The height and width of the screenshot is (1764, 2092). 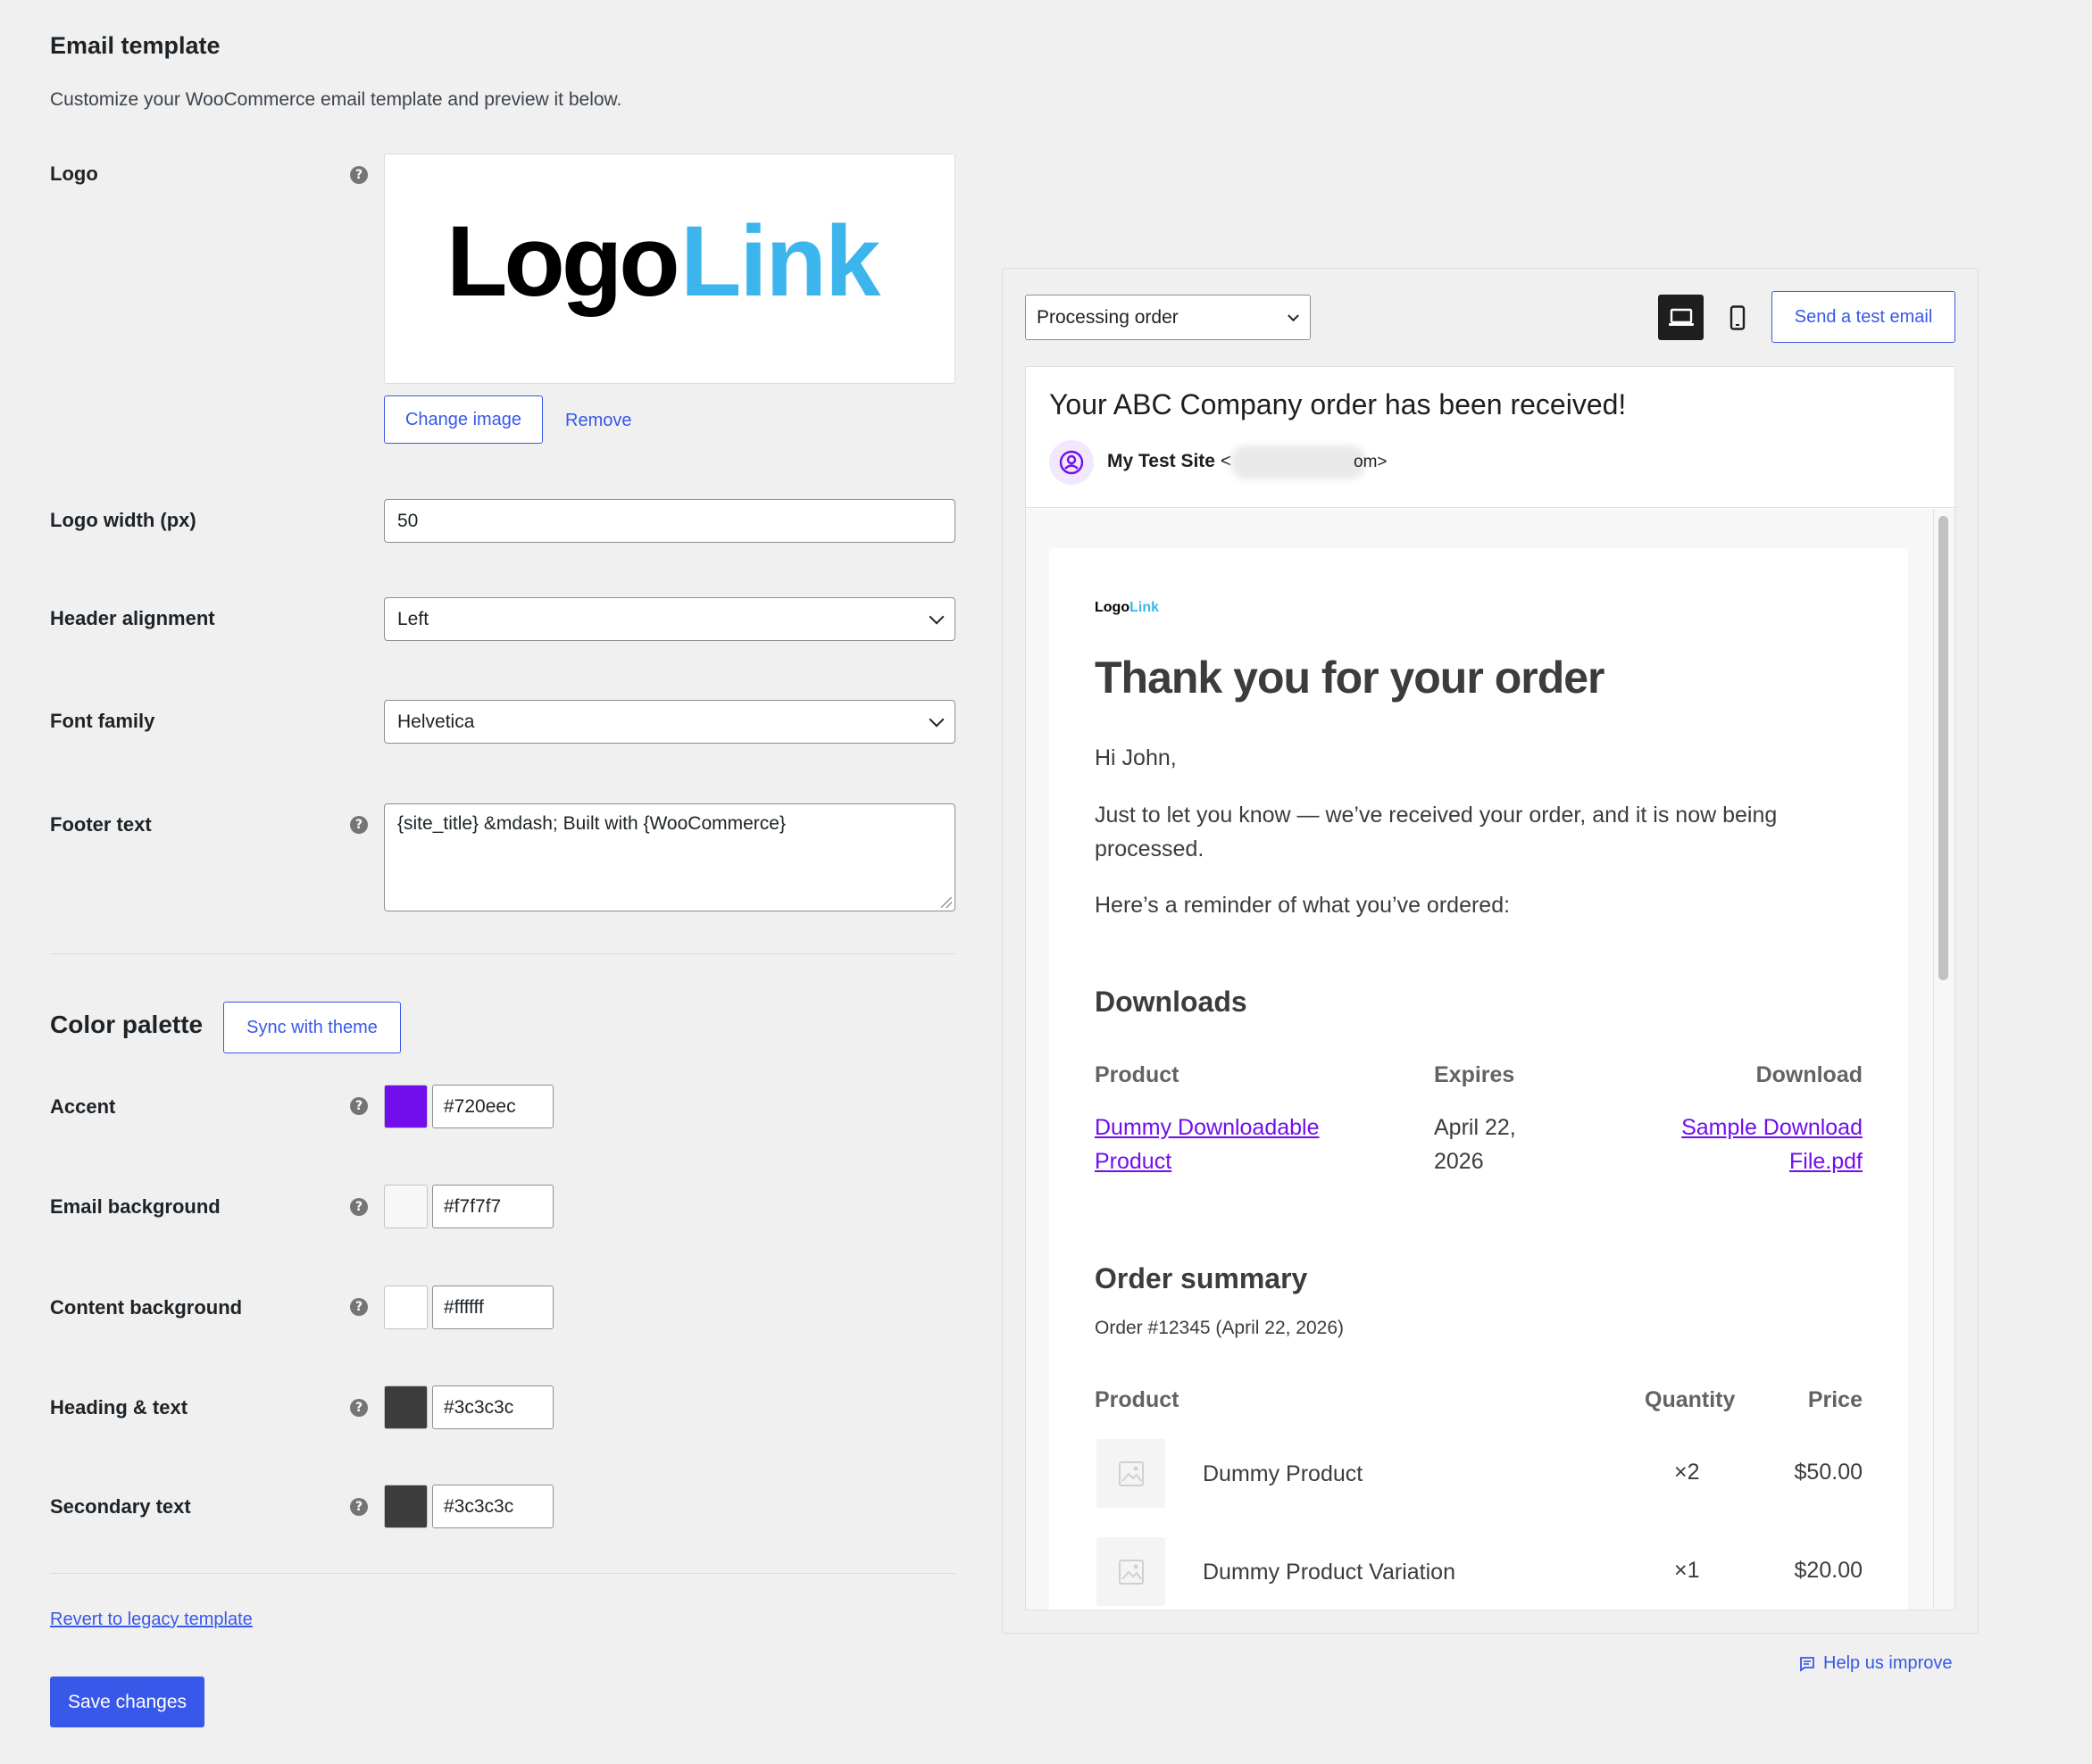 I want to click on secondary-text-hex-input: #3c3c3c, so click(x=493, y=1506).